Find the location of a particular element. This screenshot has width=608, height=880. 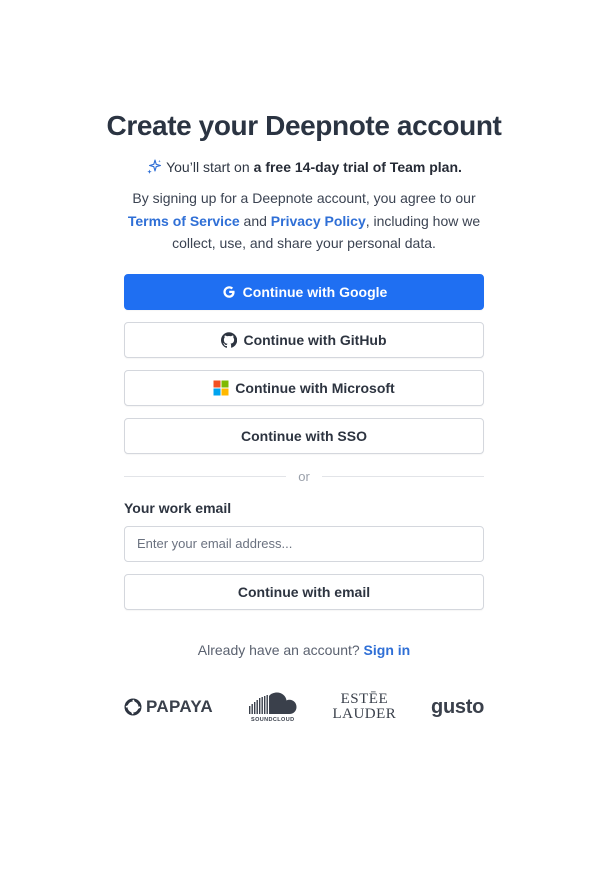

soundcloud-logo-text: SOUNDCLOUD is located at coordinates (273, 719).